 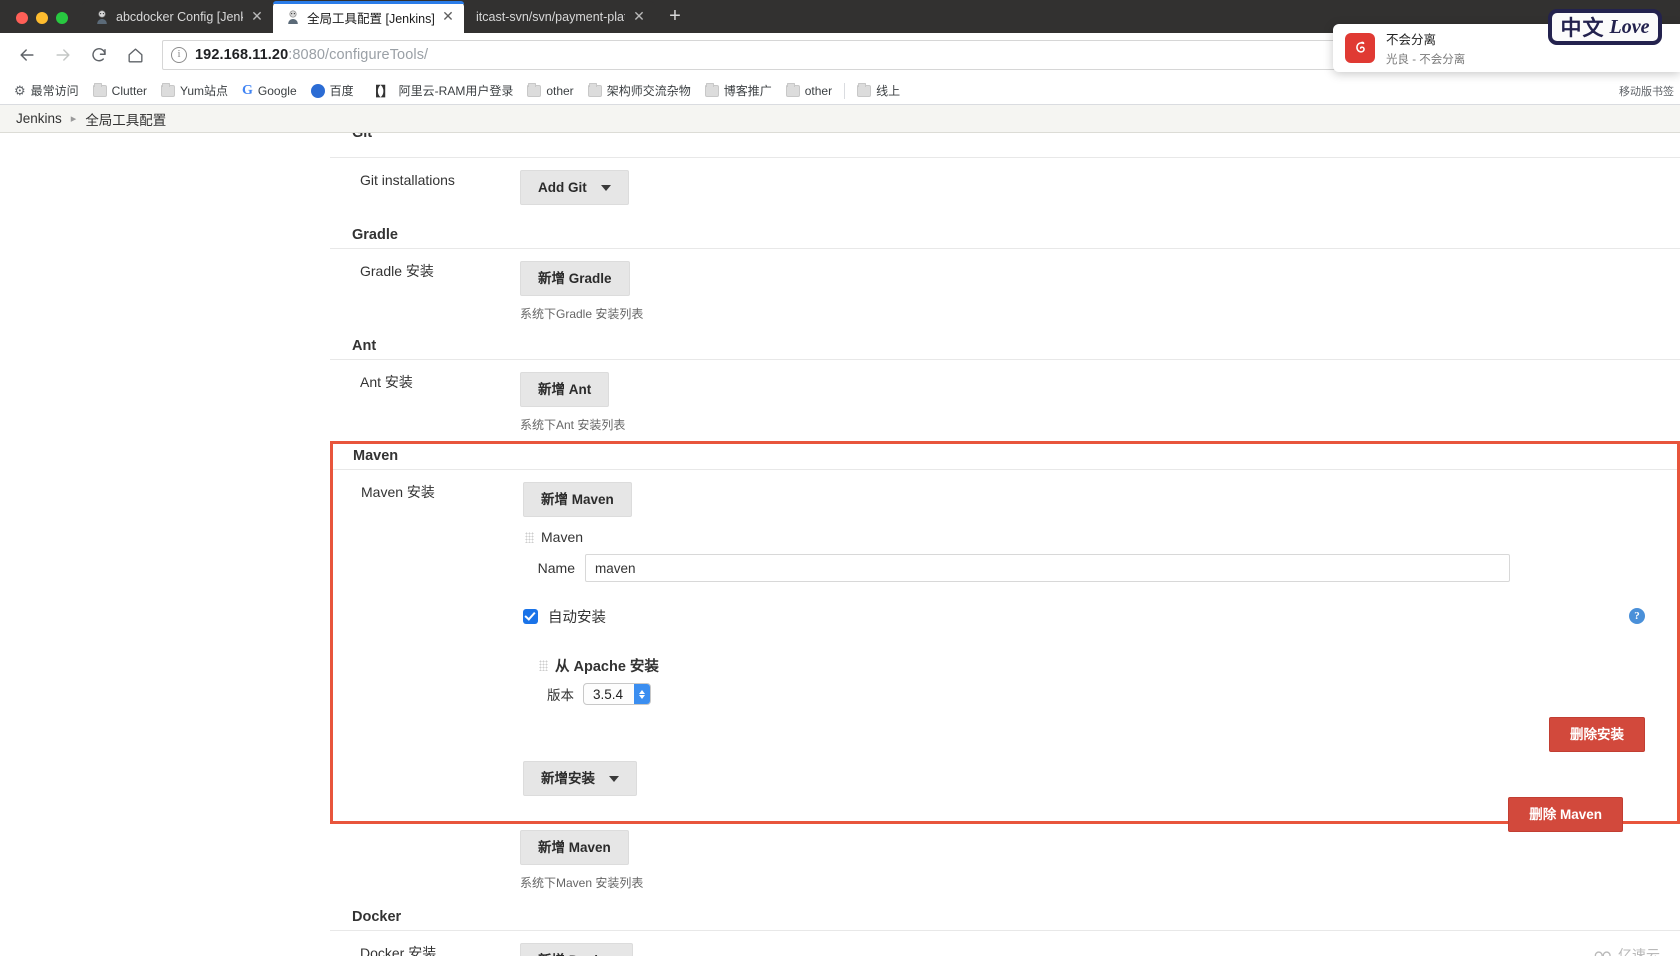 I want to click on add-git-button: Add Git, so click(x=574, y=187).